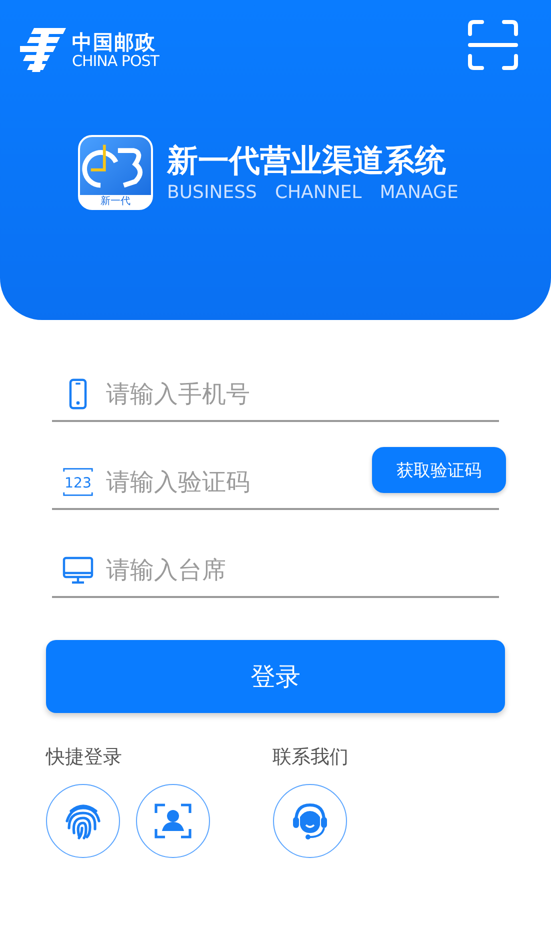 Image resolution: width=551 pixels, height=937 pixels. Describe the element at coordinates (318, 192) in the screenshot. I see `app-subtitle-word: CHANNEL` at that location.